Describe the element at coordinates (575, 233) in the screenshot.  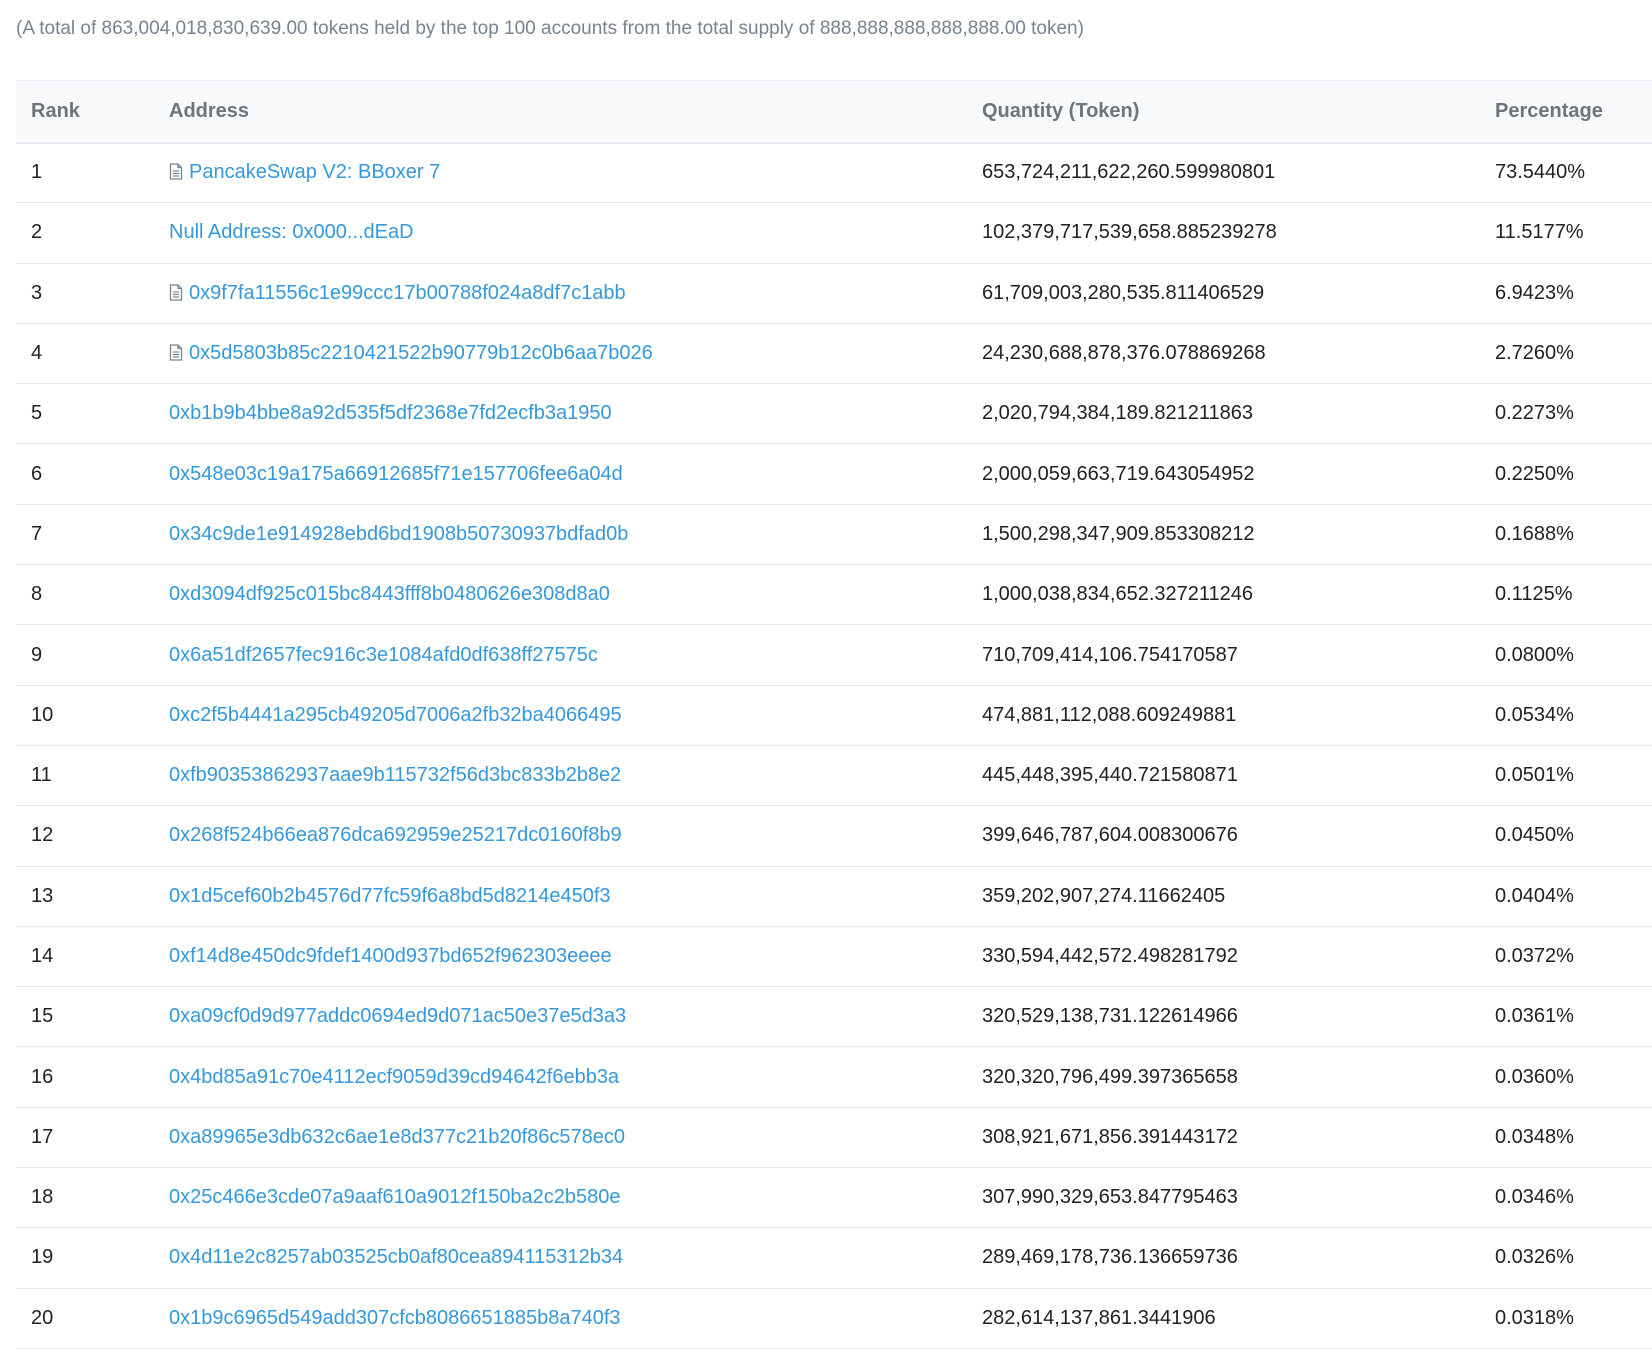
I see `address-cell: Null Address: 0x000...dEaD` at that location.